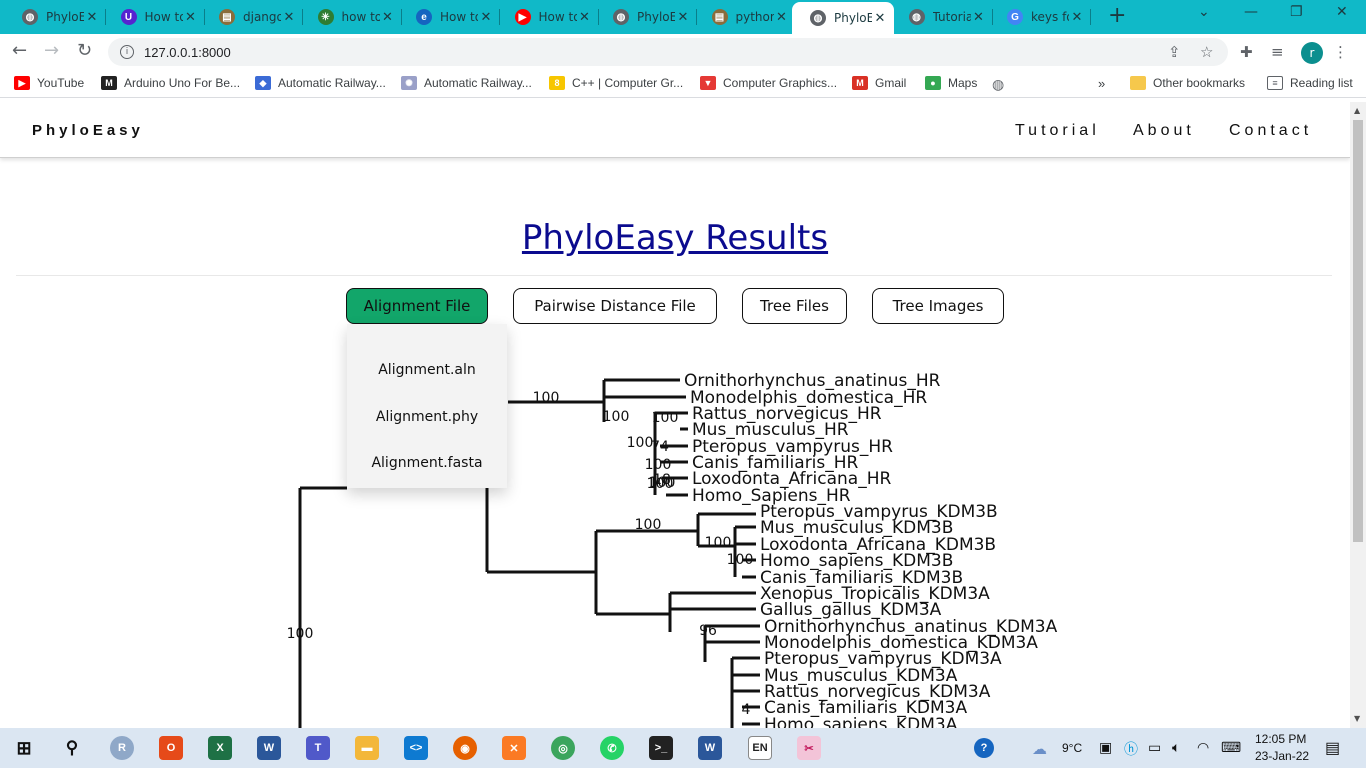 This screenshot has width=1366, height=768. Describe the element at coordinates (675, 238) in the screenshot. I see `page-title: PhyloEasy Results` at that location.